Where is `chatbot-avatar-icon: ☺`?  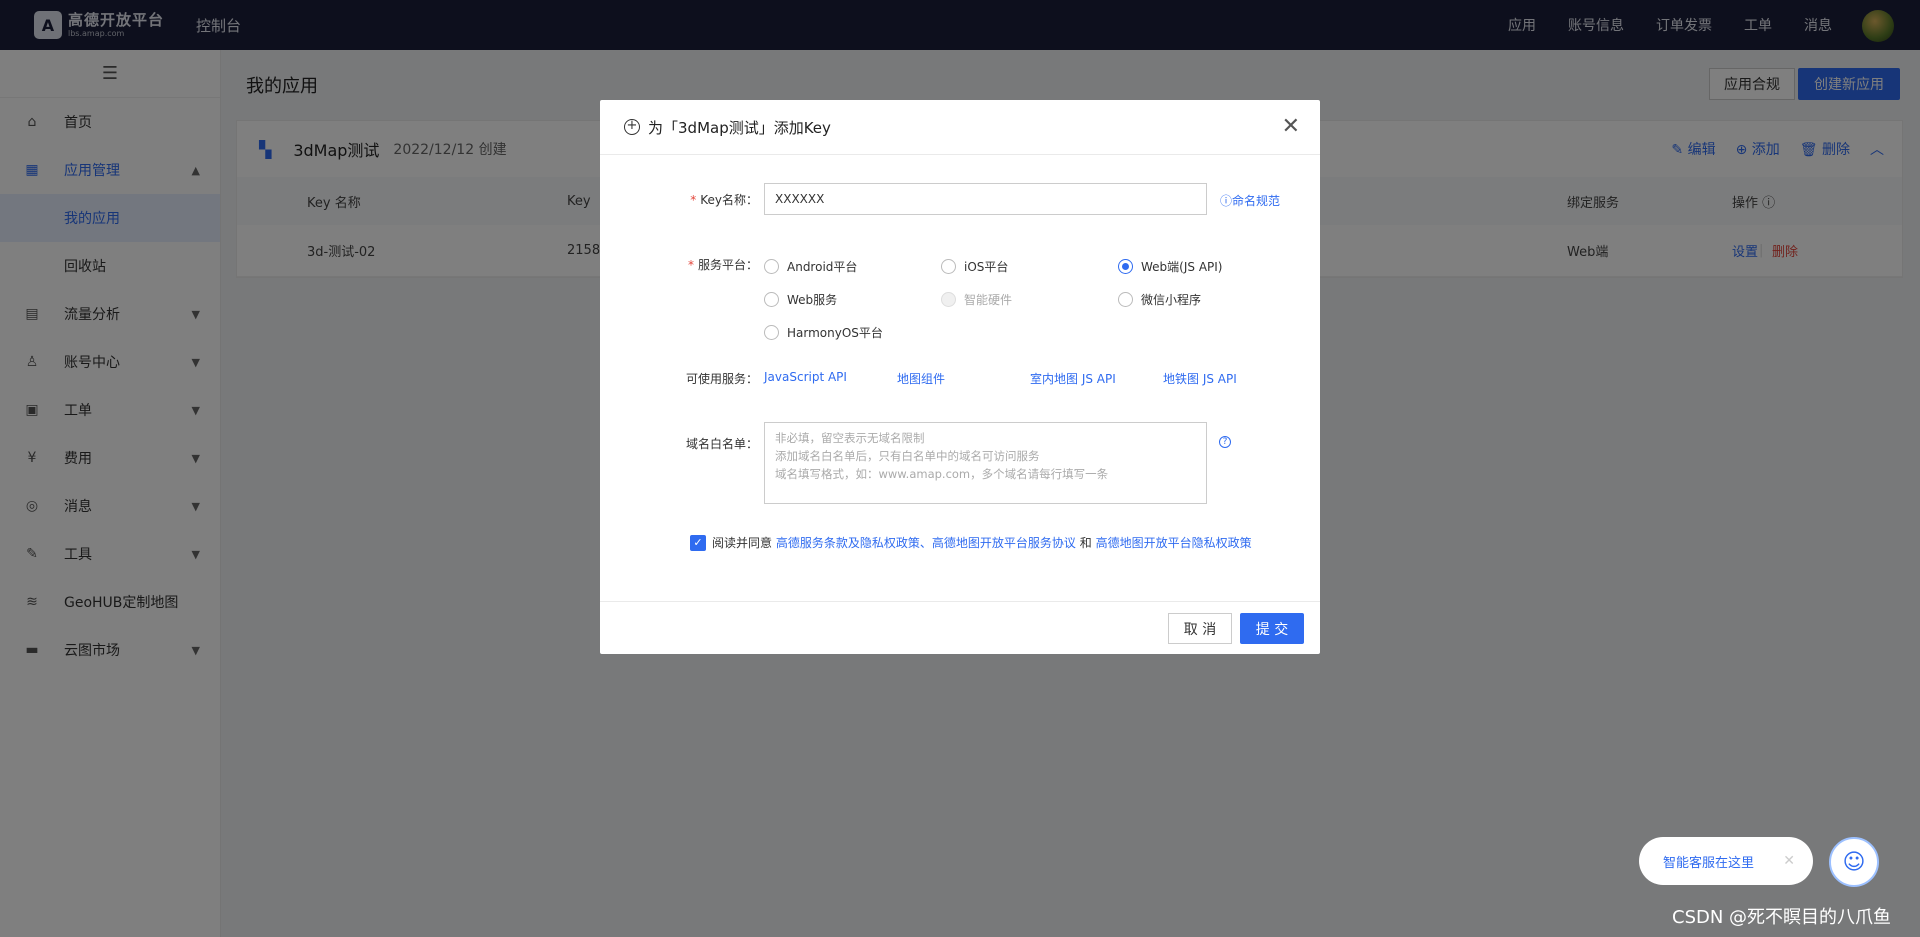 chatbot-avatar-icon: ☺ is located at coordinates (1854, 862).